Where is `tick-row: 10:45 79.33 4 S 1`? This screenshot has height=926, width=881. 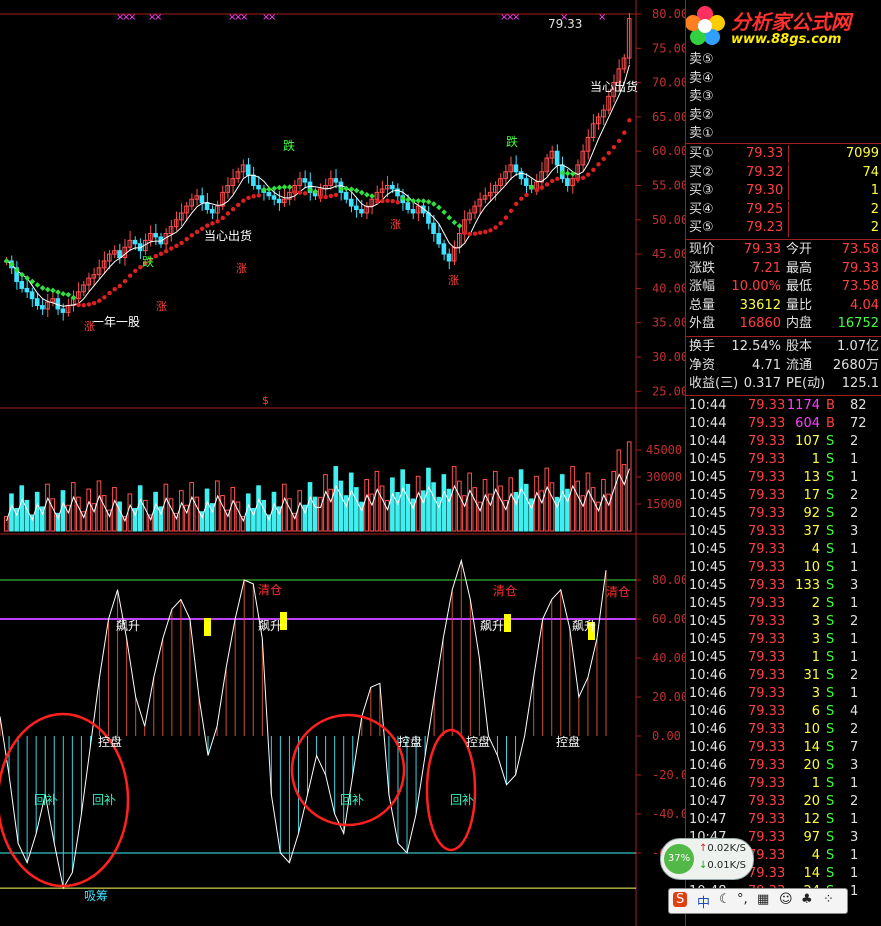
tick-row: 10:45 79.33 4 S 1 is located at coordinates (783, 550).